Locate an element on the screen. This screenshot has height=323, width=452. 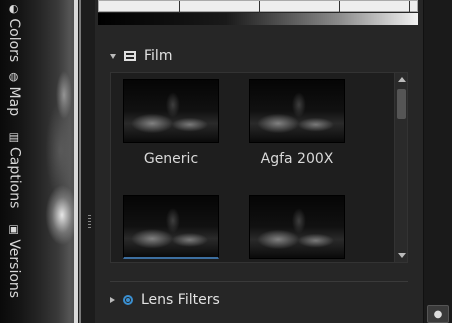
tone-gradient is located at coordinates (258, 19).